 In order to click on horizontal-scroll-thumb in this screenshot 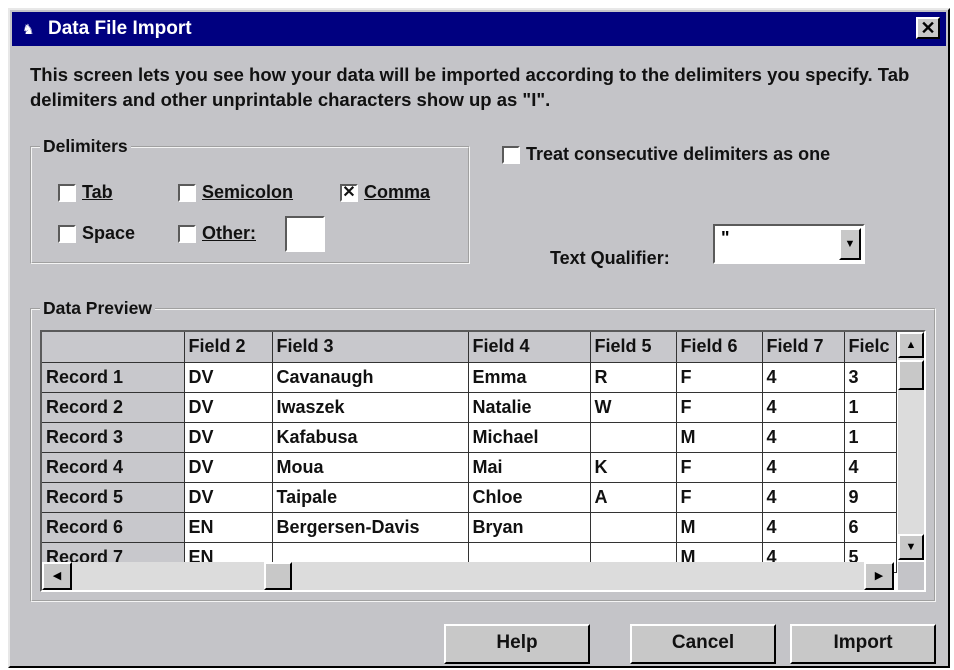, I will do `click(278, 576)`.